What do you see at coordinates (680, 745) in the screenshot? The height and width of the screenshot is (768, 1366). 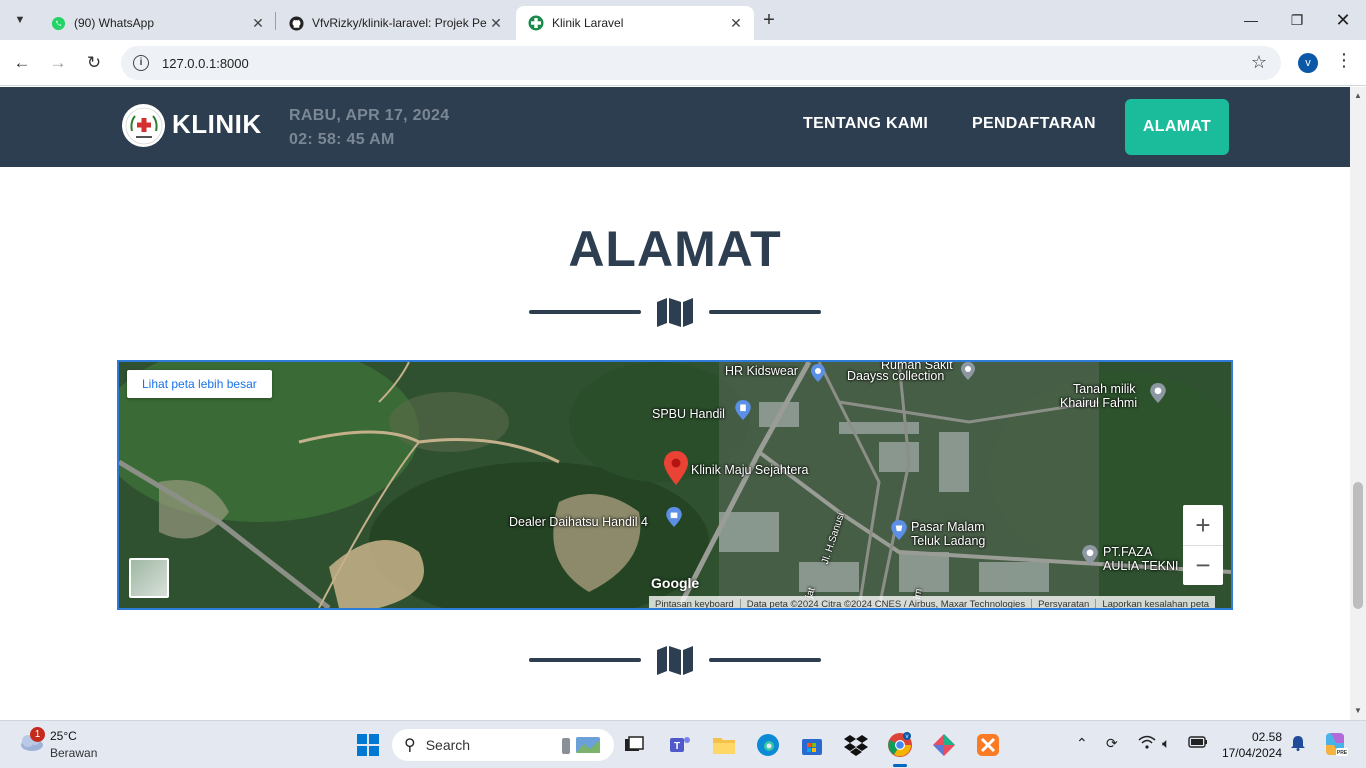 I see `teams-icon: T` at bounding box center [680, 745].